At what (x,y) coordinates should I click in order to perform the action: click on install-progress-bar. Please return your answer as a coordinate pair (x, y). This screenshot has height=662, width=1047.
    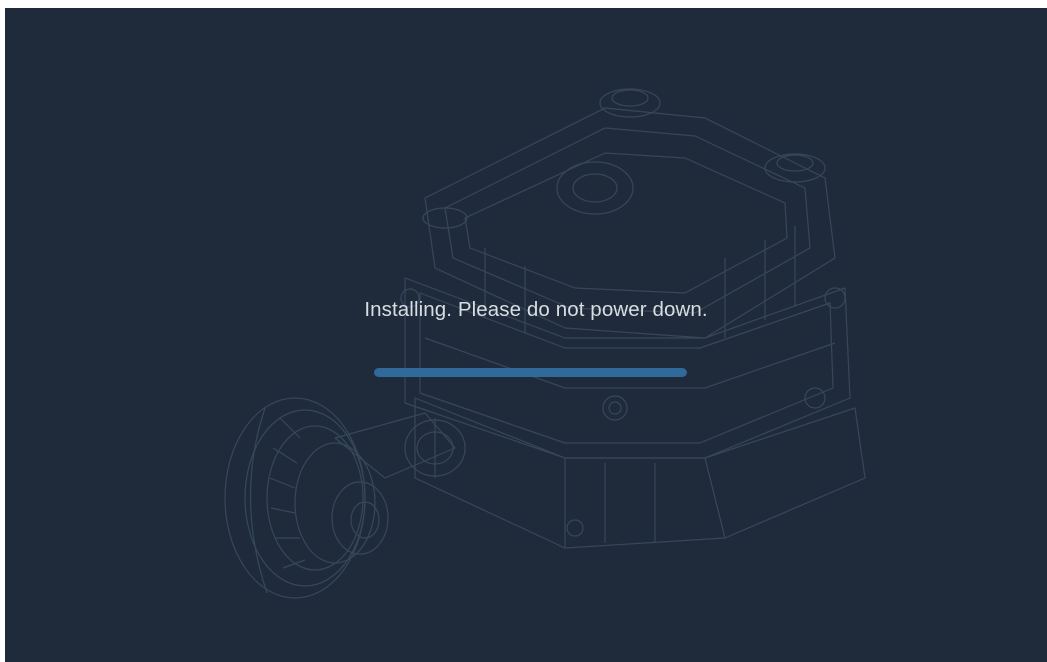
    Looking at the image, I should click on (530, 372).